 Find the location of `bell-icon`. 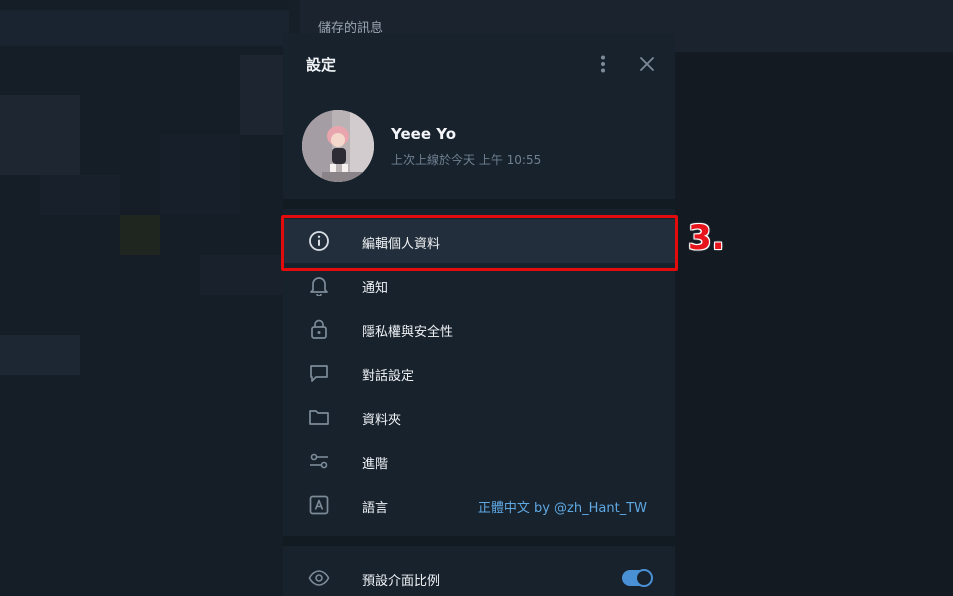

bell-icon is located at coordinates (319, 285).